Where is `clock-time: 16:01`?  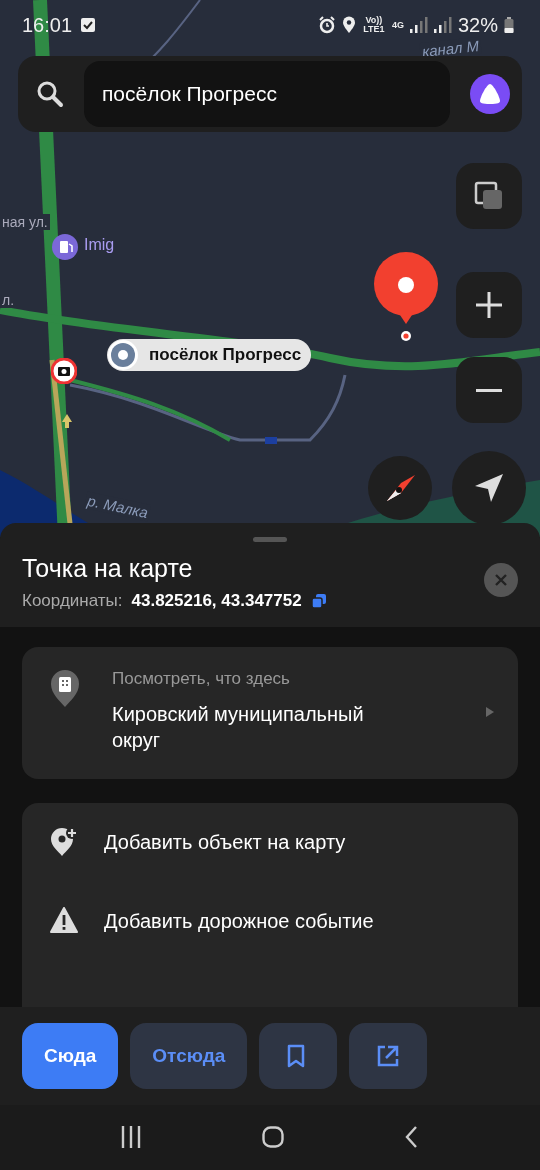 clock-time: 16:01 is located at coordinates (47, 25).